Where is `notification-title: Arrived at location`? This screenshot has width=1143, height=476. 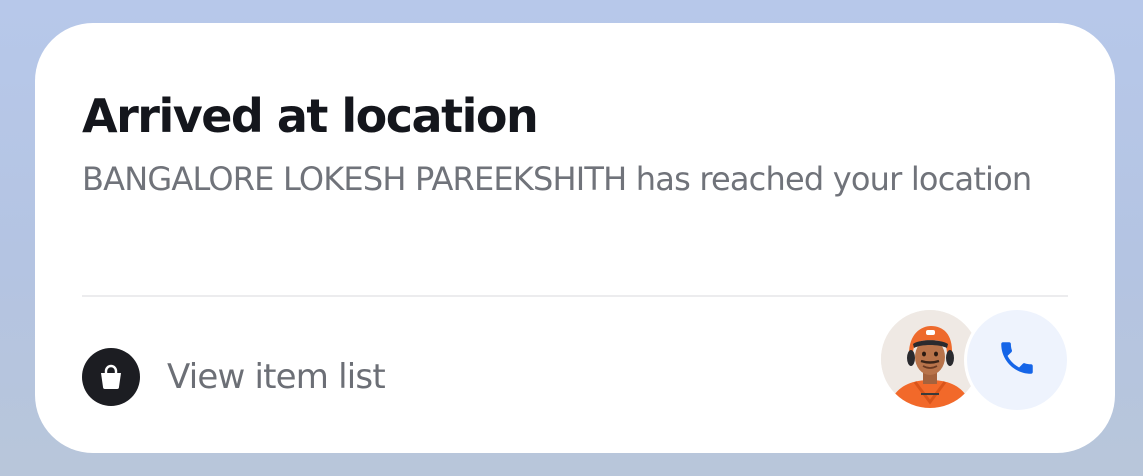
notification-title: Arrived at location is located at coordinates (310, 116).